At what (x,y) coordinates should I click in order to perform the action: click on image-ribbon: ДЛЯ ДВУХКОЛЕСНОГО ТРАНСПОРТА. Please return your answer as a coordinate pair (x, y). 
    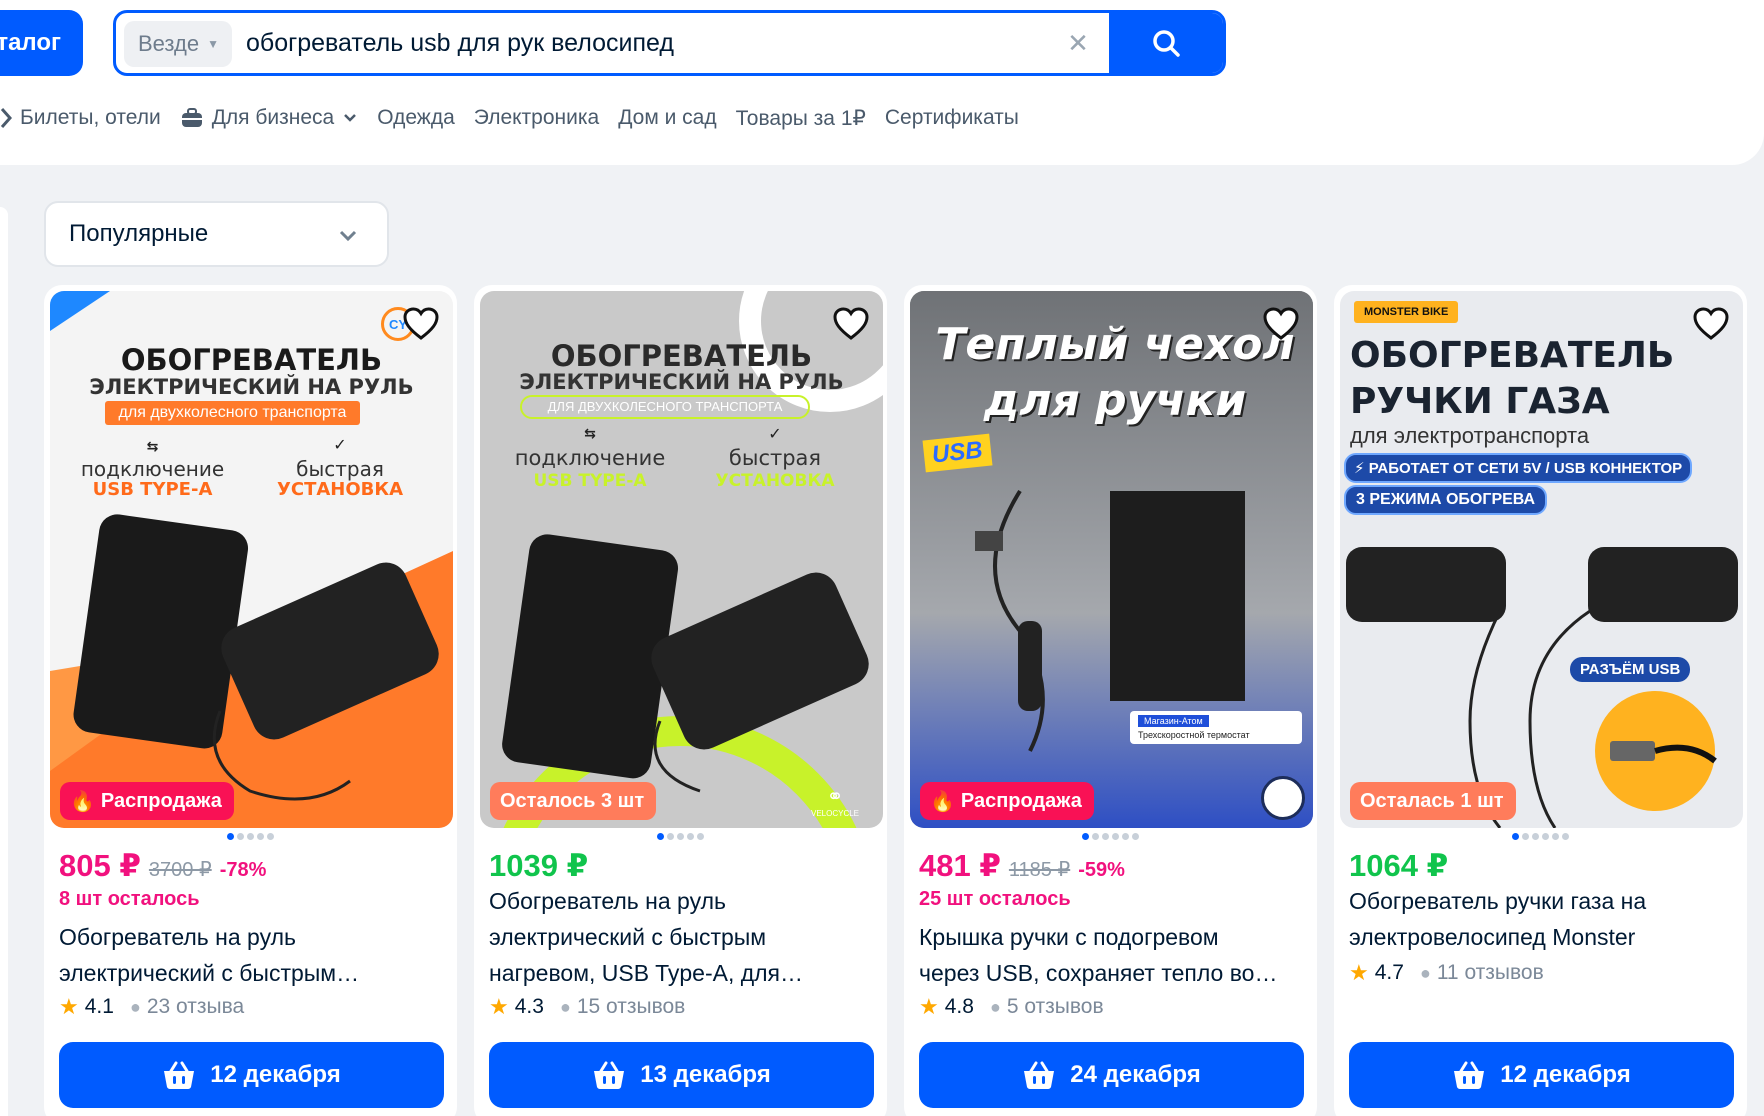
    Looking at the image, I should click on (665, 407).